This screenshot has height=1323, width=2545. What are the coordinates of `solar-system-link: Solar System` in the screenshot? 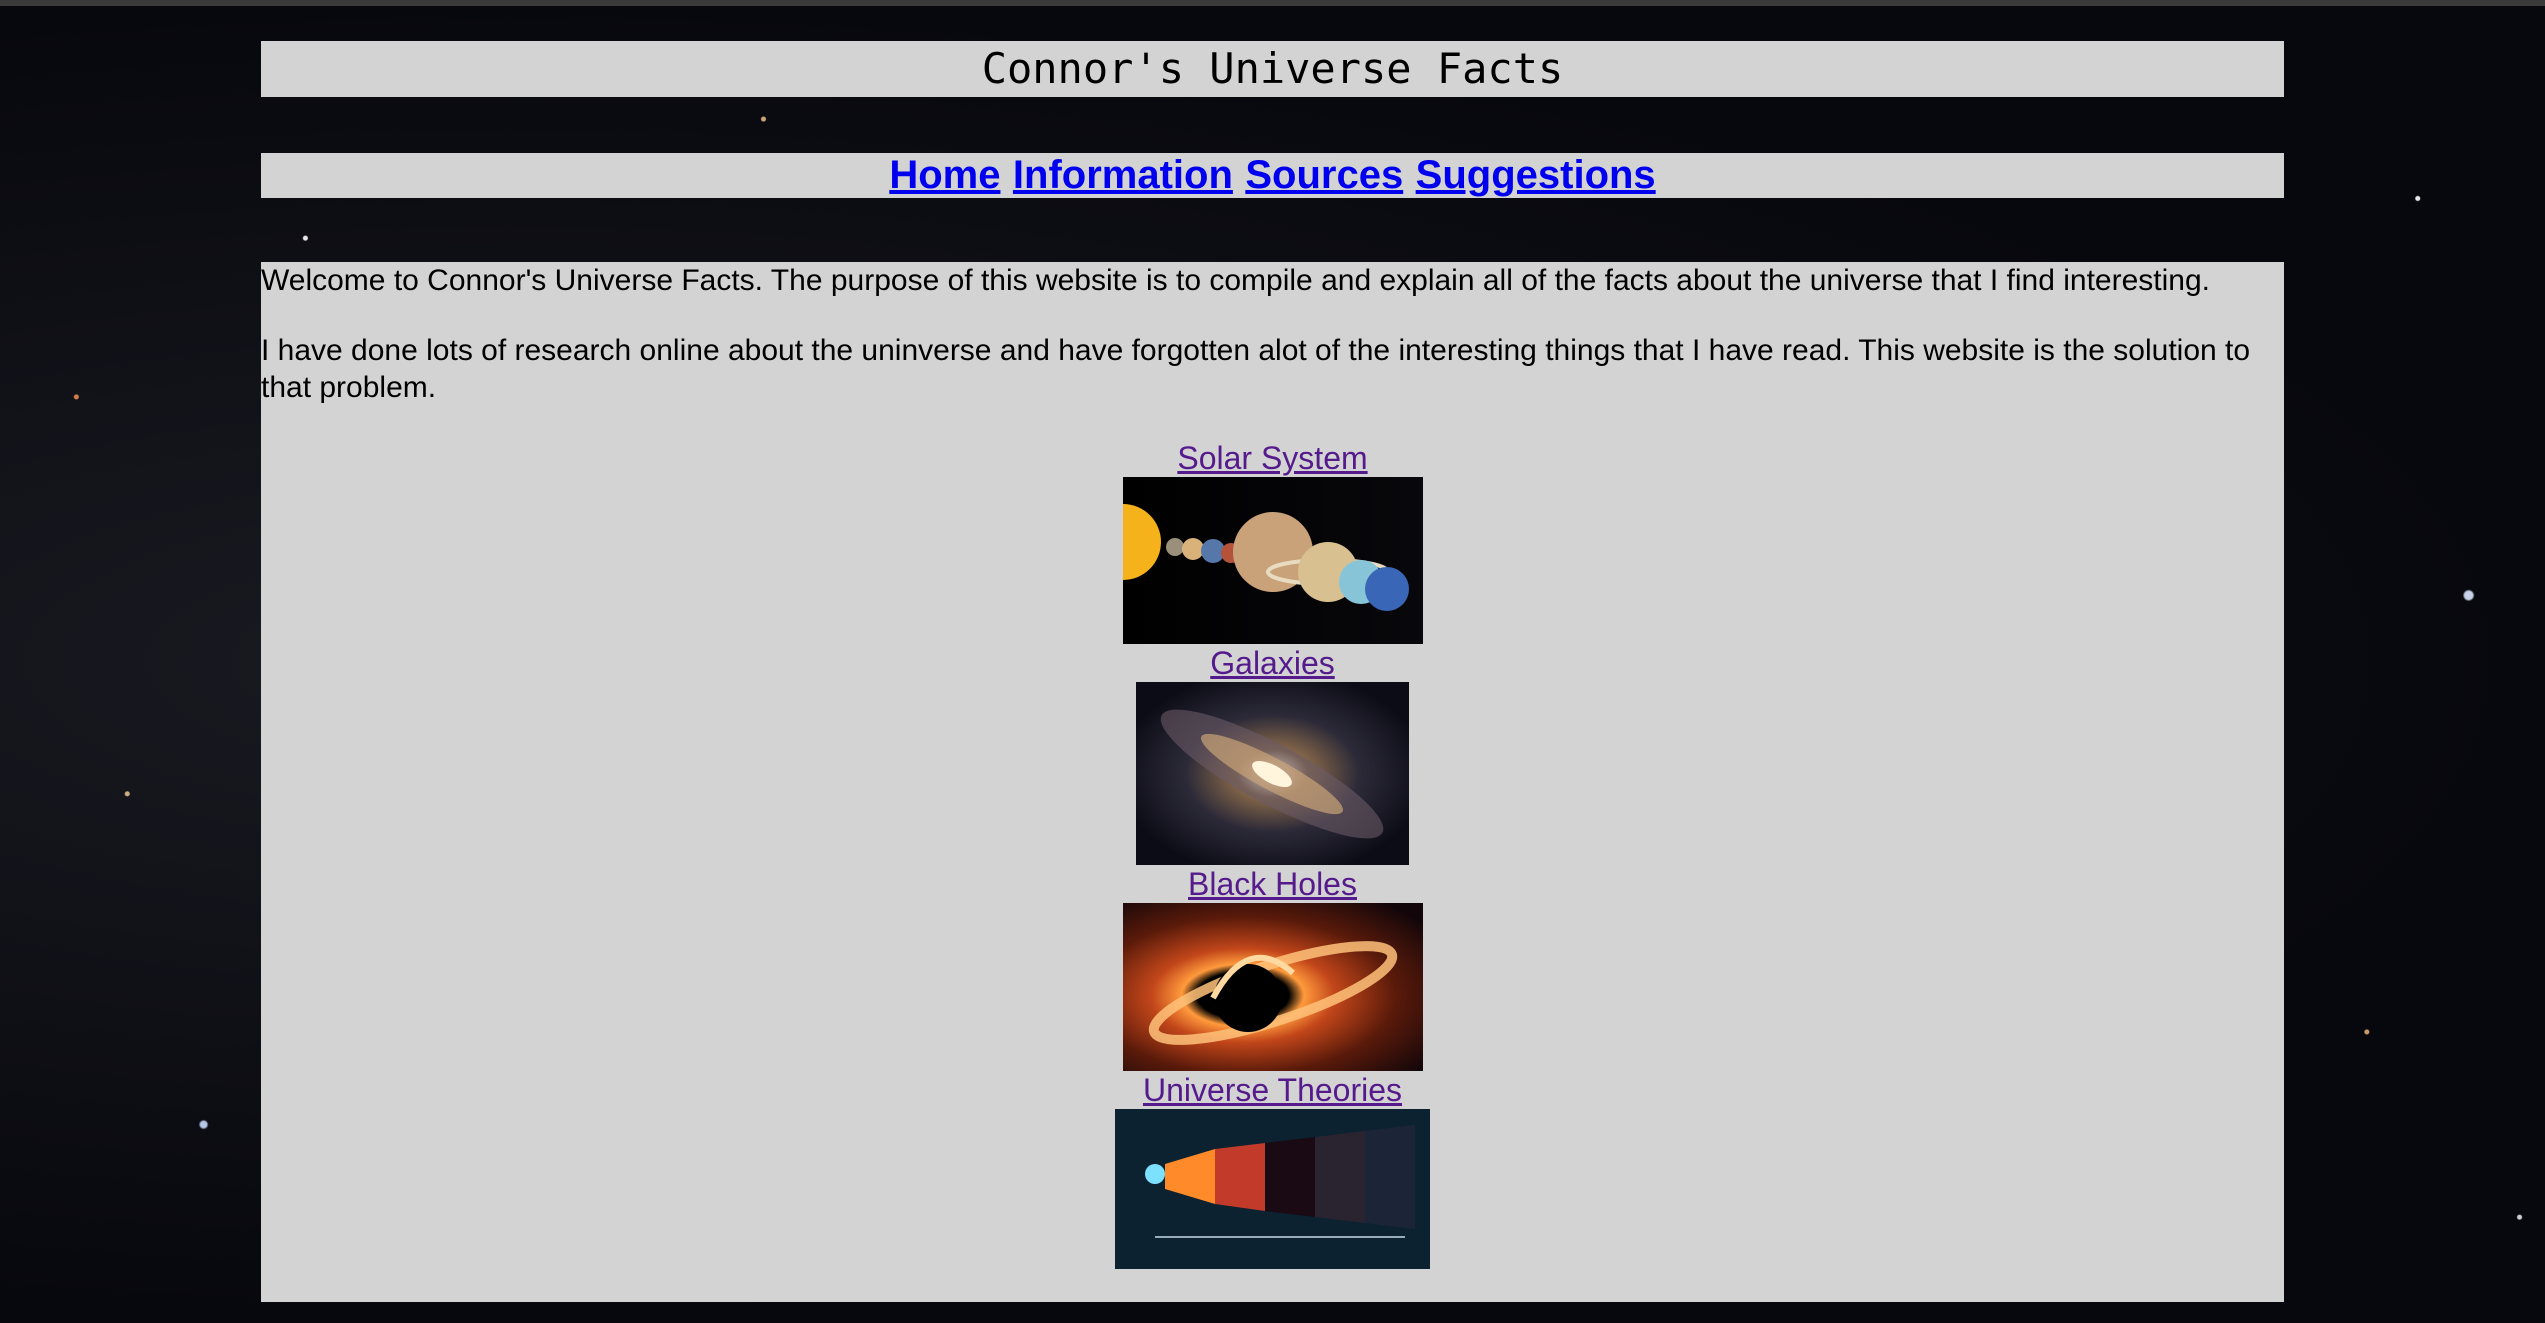 It's located at (1272, 458).